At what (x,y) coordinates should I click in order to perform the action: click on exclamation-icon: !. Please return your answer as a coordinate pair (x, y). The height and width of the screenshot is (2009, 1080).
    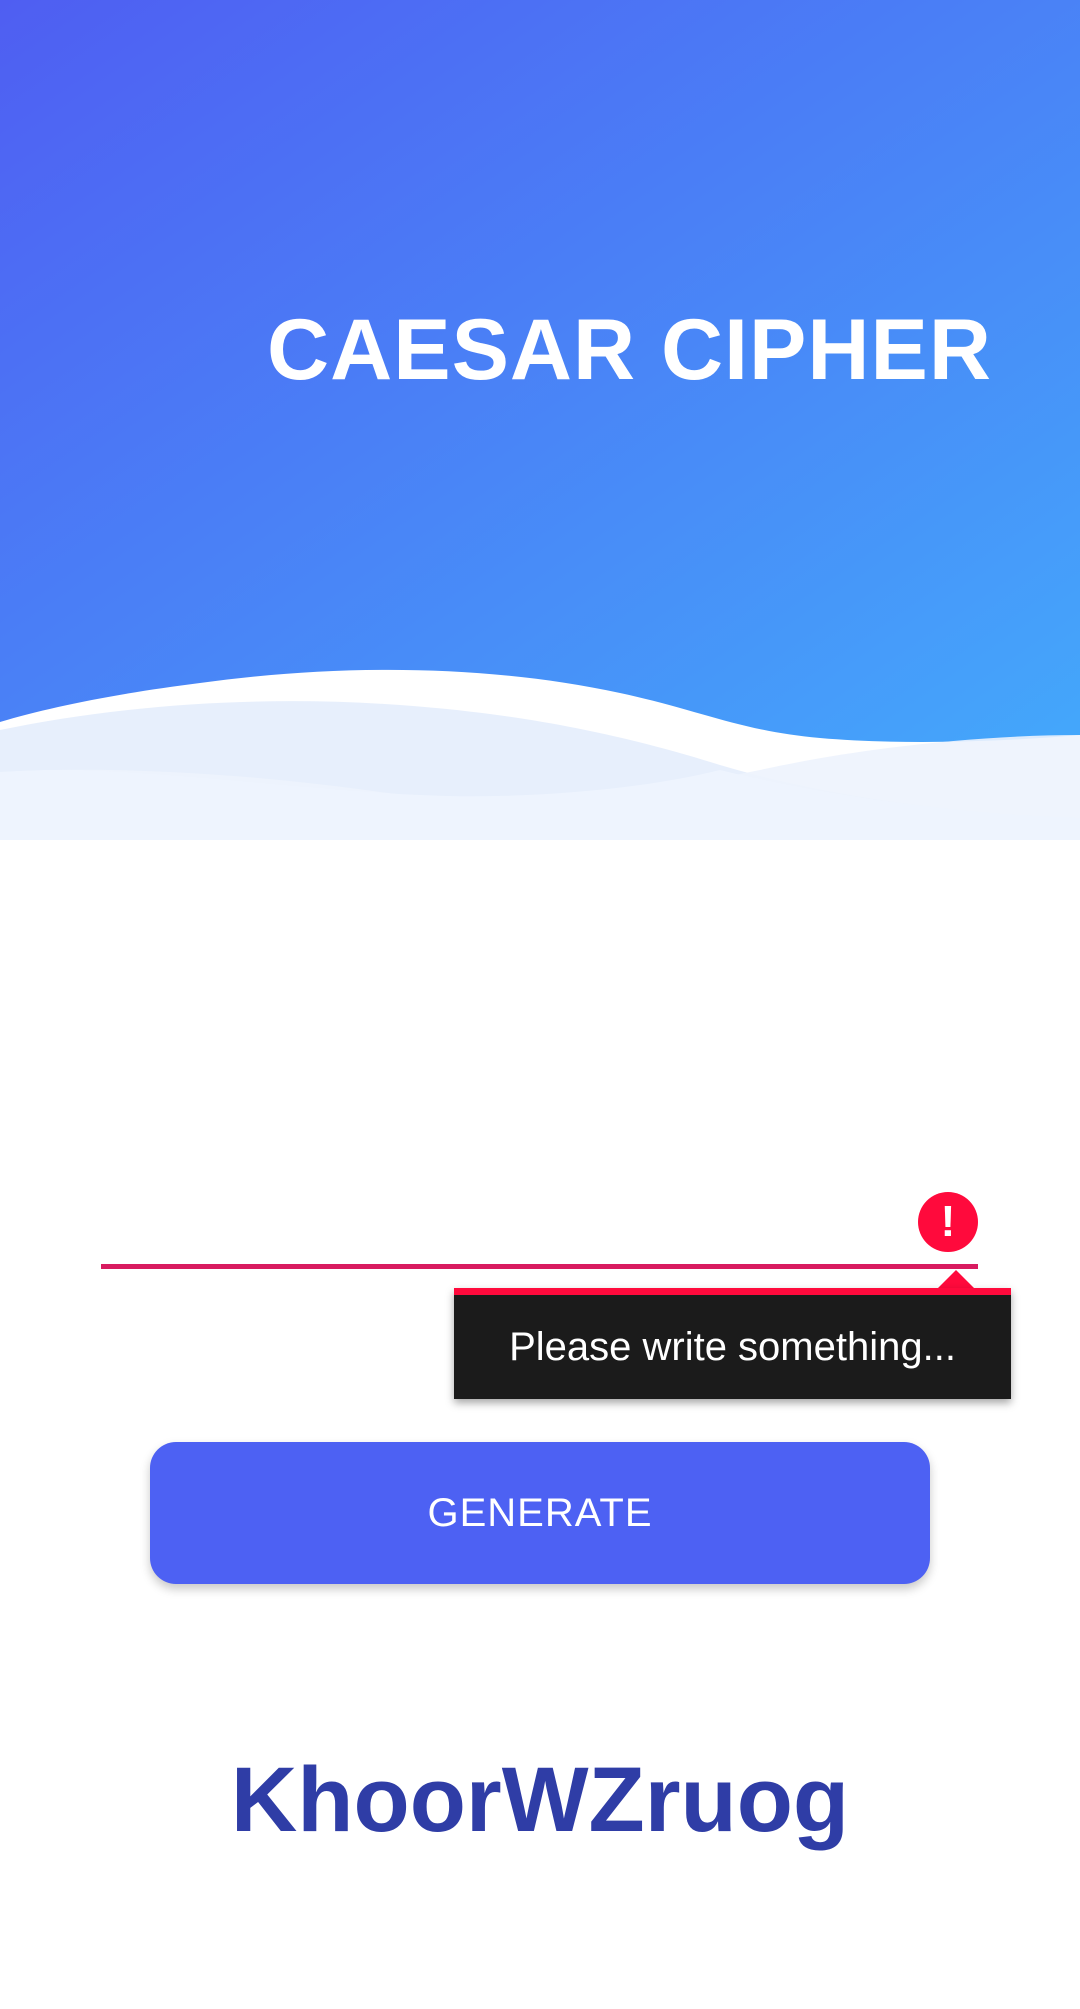
    Looking at the image, I should click on (948, 1222).